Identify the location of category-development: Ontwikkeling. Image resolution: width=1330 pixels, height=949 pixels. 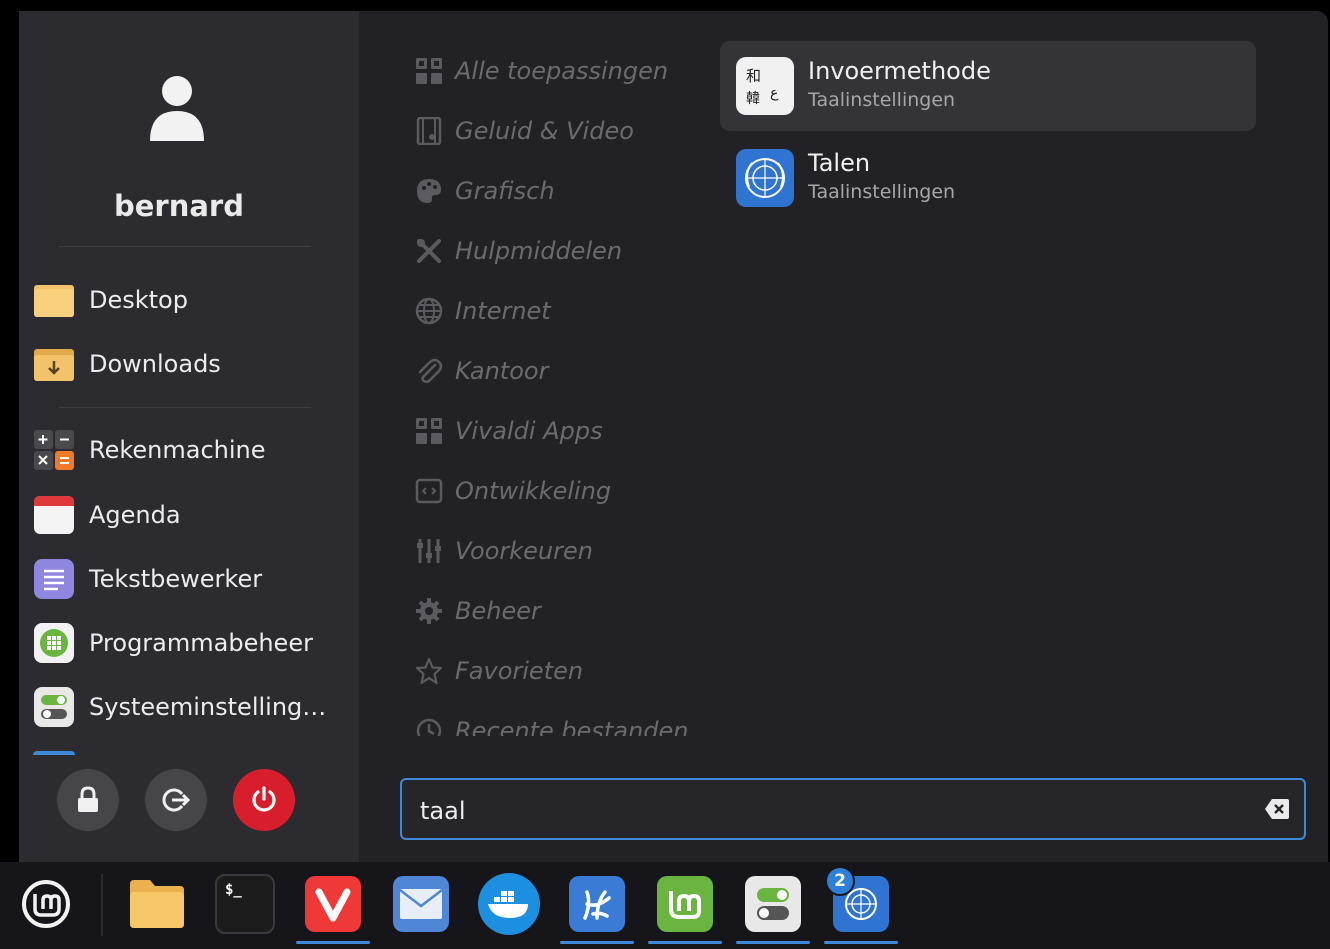
(512, 491).